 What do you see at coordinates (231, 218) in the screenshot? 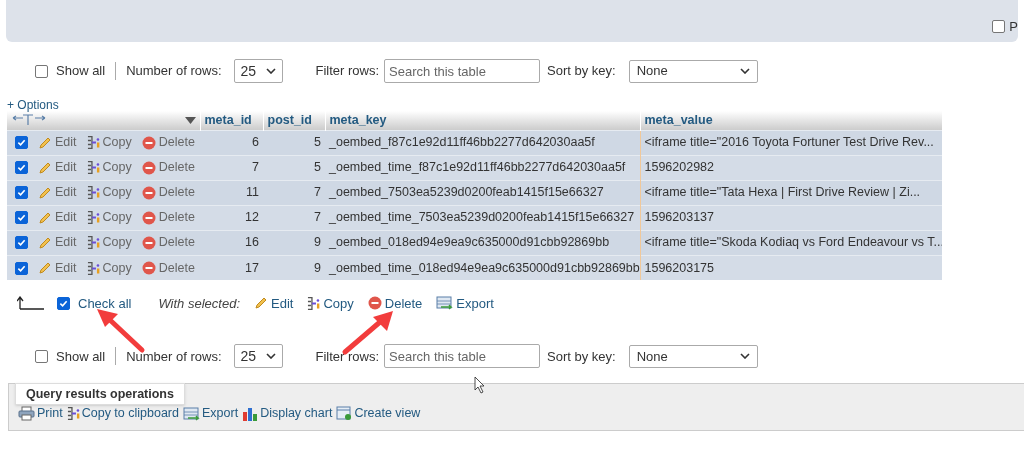
I see `table-cell: 12` at bounding box center [231, 218].